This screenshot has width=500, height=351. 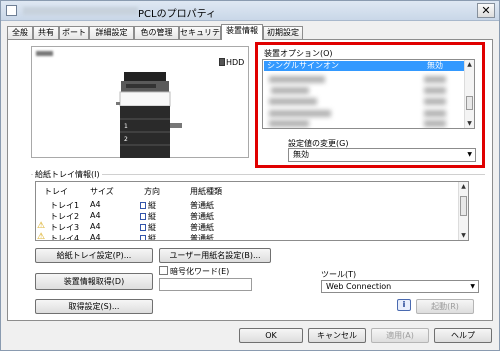 I want to click on setting-value: 無効, so click(x=301, y=154).